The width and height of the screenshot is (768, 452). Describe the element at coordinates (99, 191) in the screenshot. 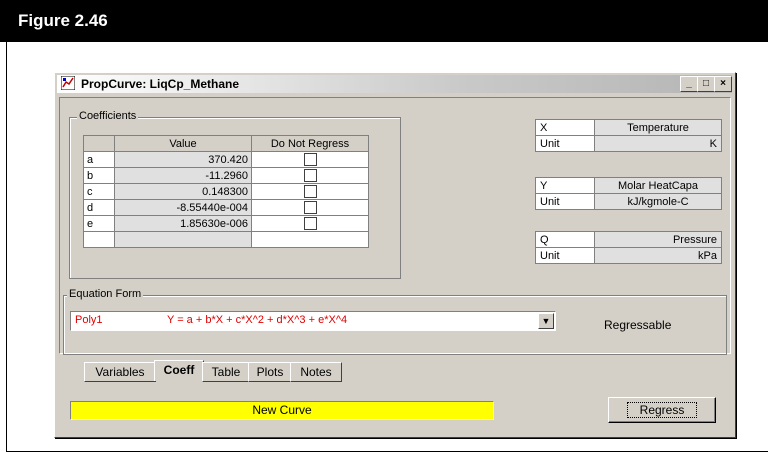

I see `coefficient-name: c` at that location.